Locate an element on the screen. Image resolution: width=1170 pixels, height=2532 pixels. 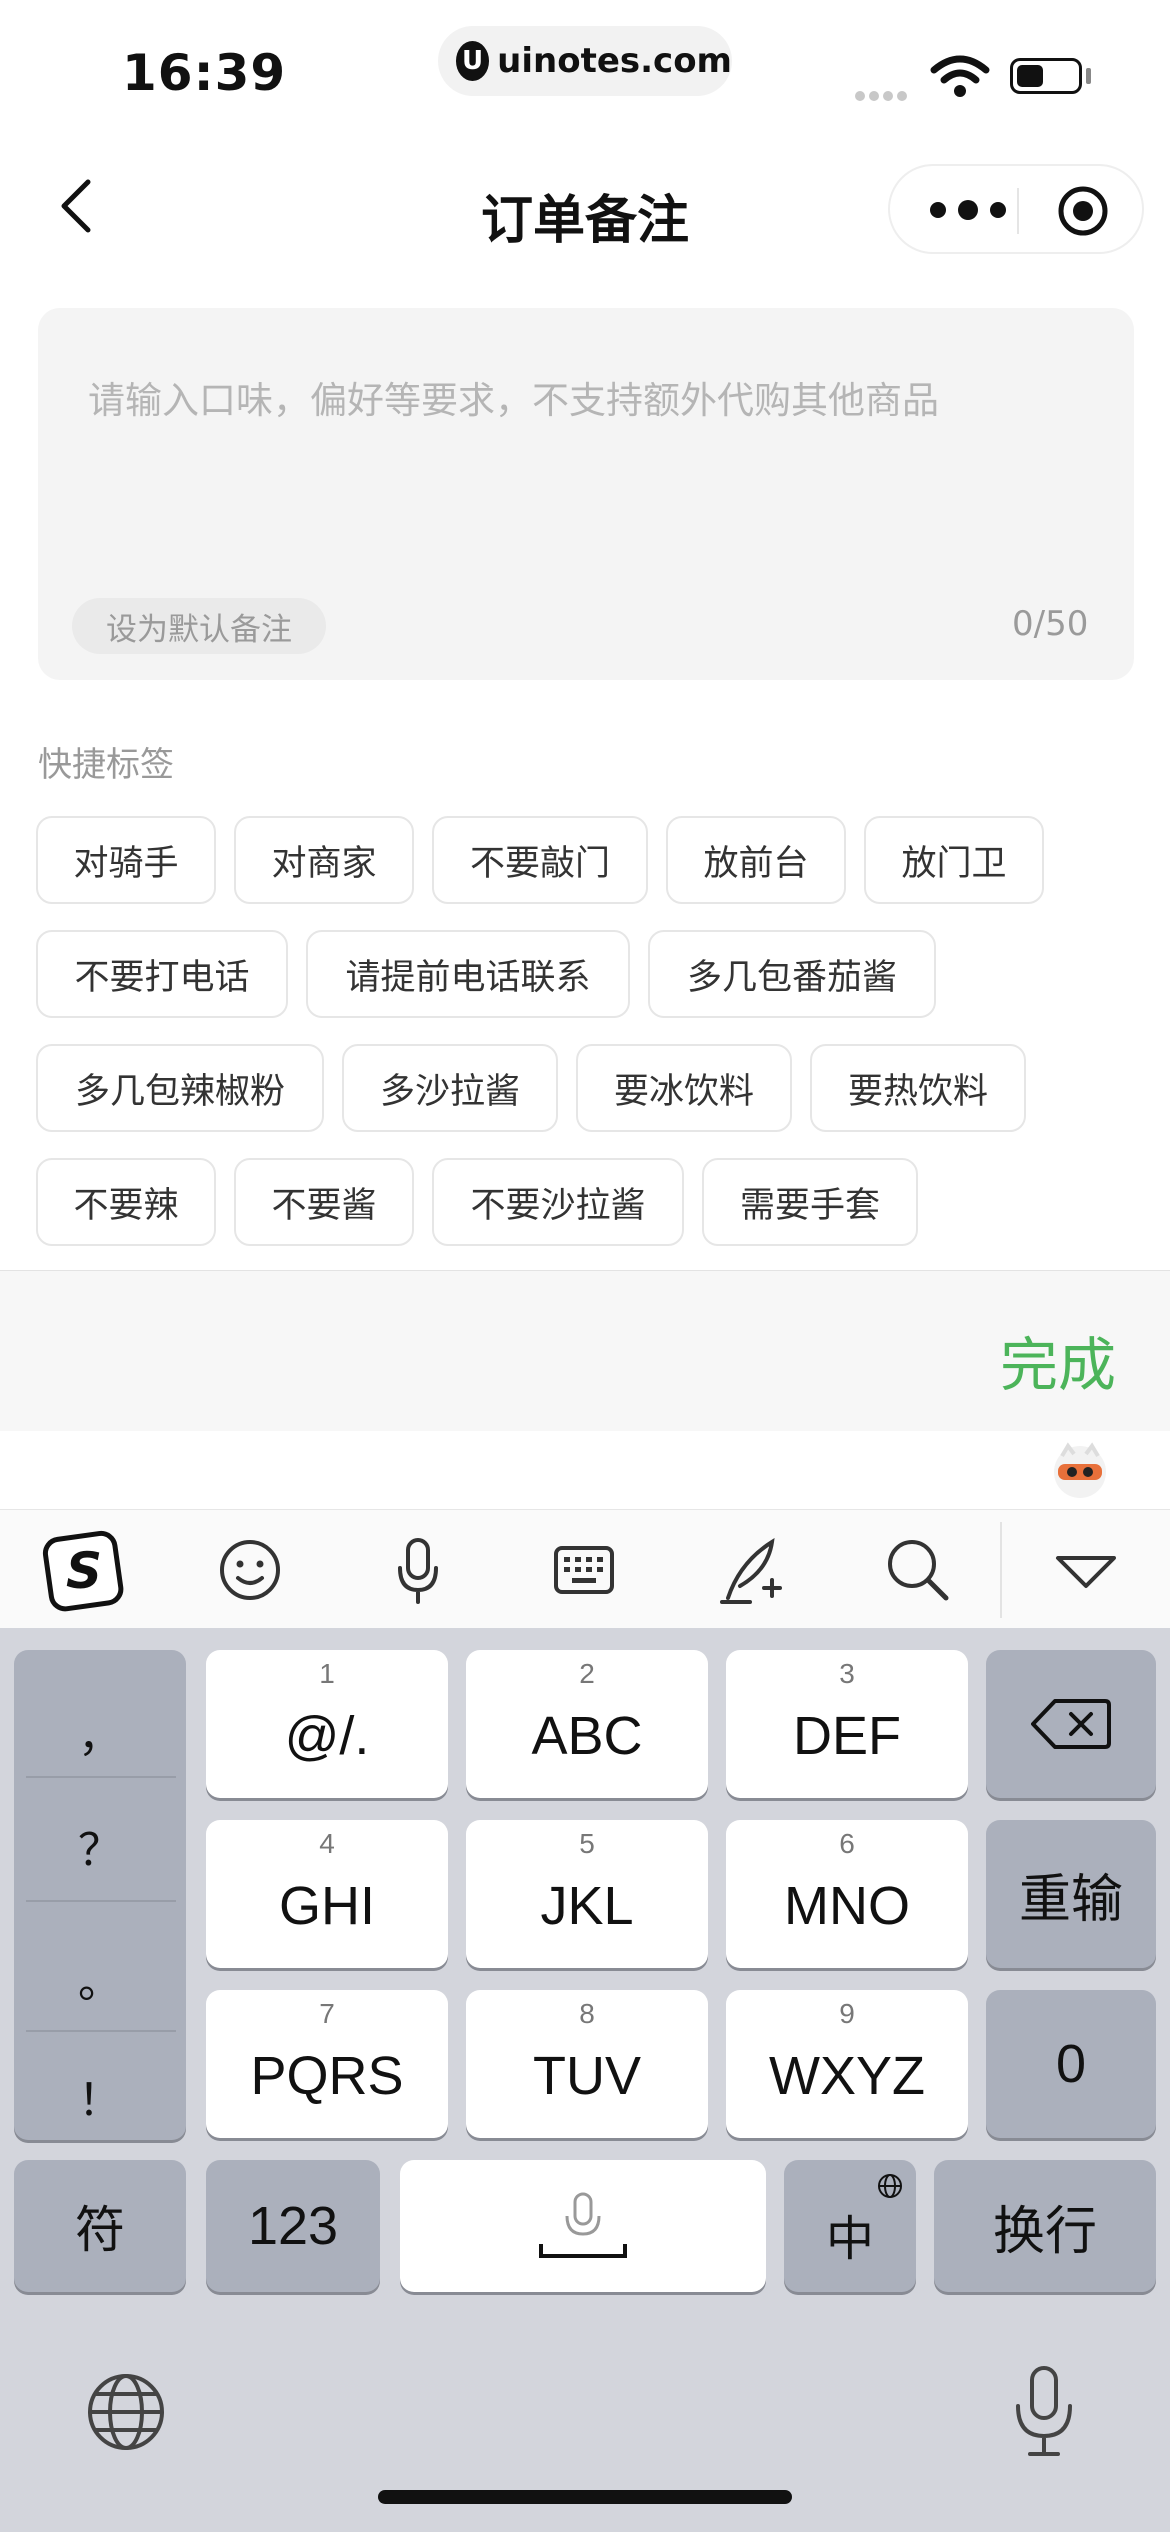
t9-key-1: 1 @/. is located at coordinates (327, 1724).